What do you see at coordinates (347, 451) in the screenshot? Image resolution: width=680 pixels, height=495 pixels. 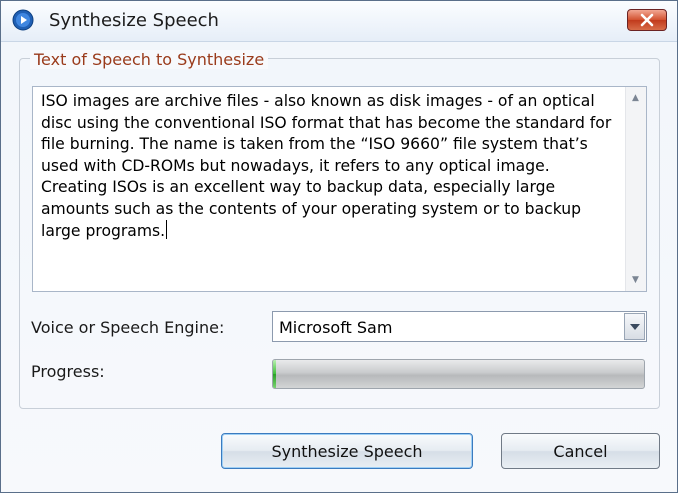 I see `synthesize-speech-button: Synthesize Speech` at bounding box center [347, 451].